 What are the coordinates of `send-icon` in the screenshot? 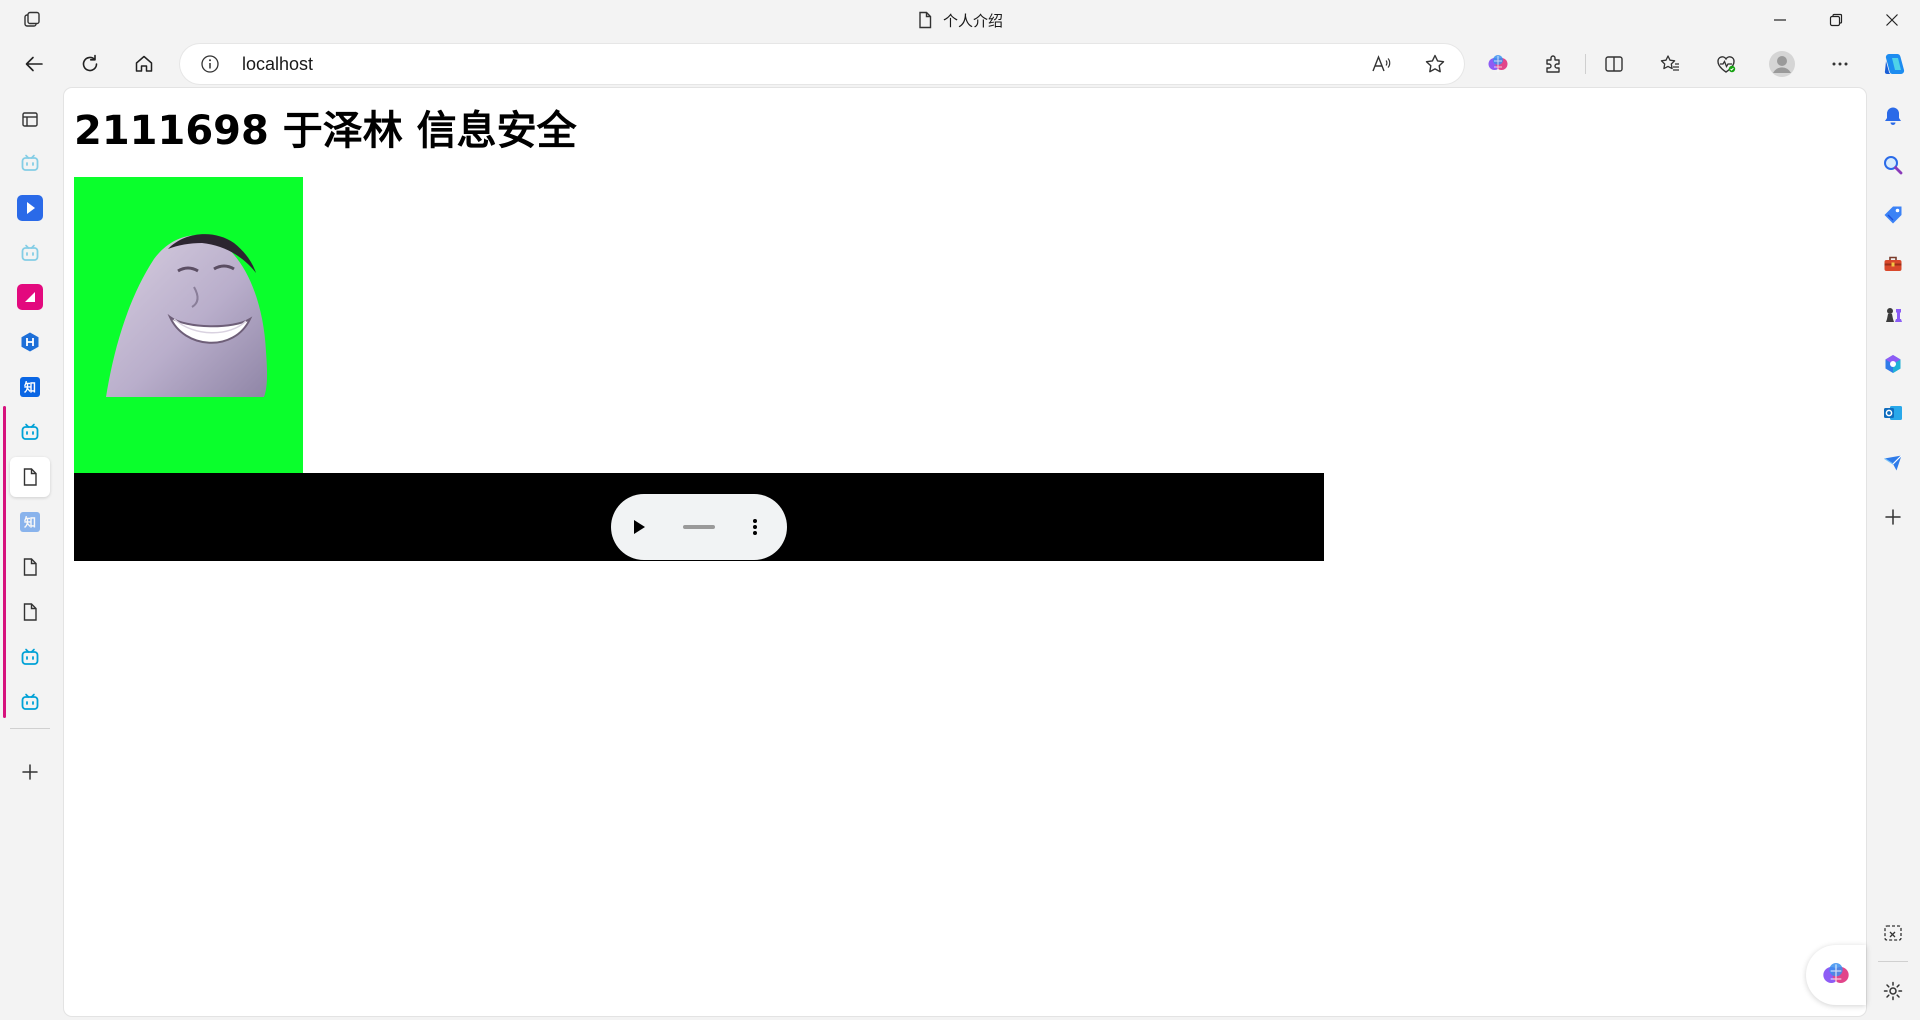 It's located at (1893, 463).